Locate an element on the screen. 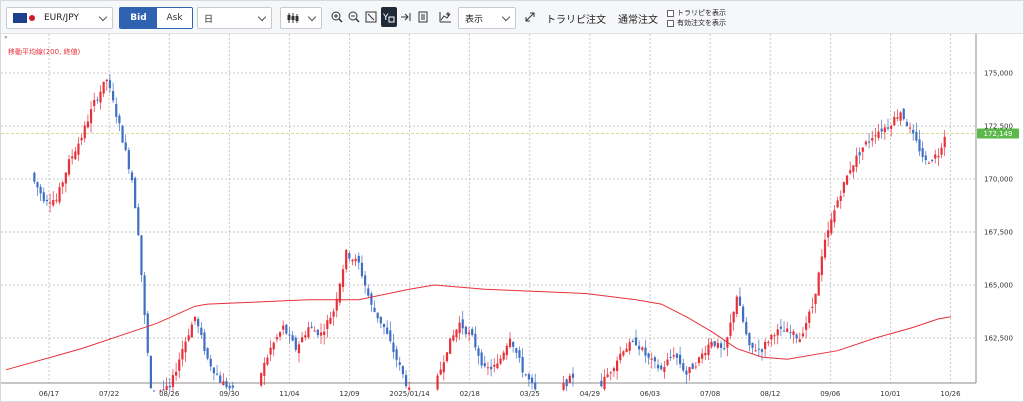  display-select: 表示 is located at coordinates (487, 18).